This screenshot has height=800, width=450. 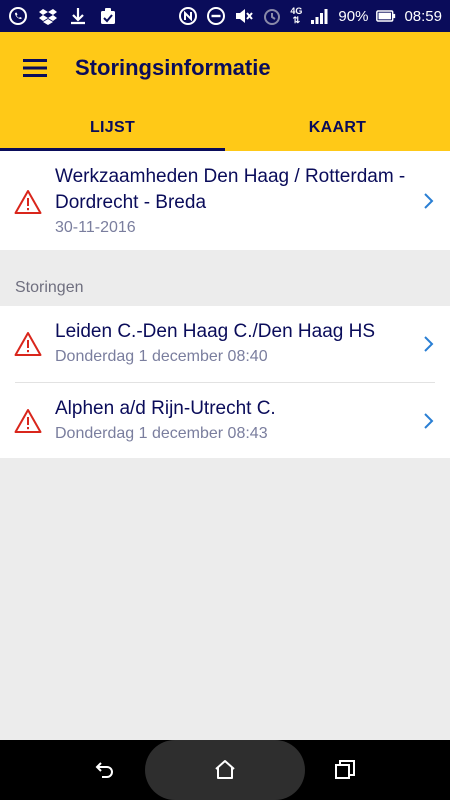 What do you see at coordinates (18, 16) in the screenshot?
I see `whatsapp-icon` at bounding box center [18, 16].